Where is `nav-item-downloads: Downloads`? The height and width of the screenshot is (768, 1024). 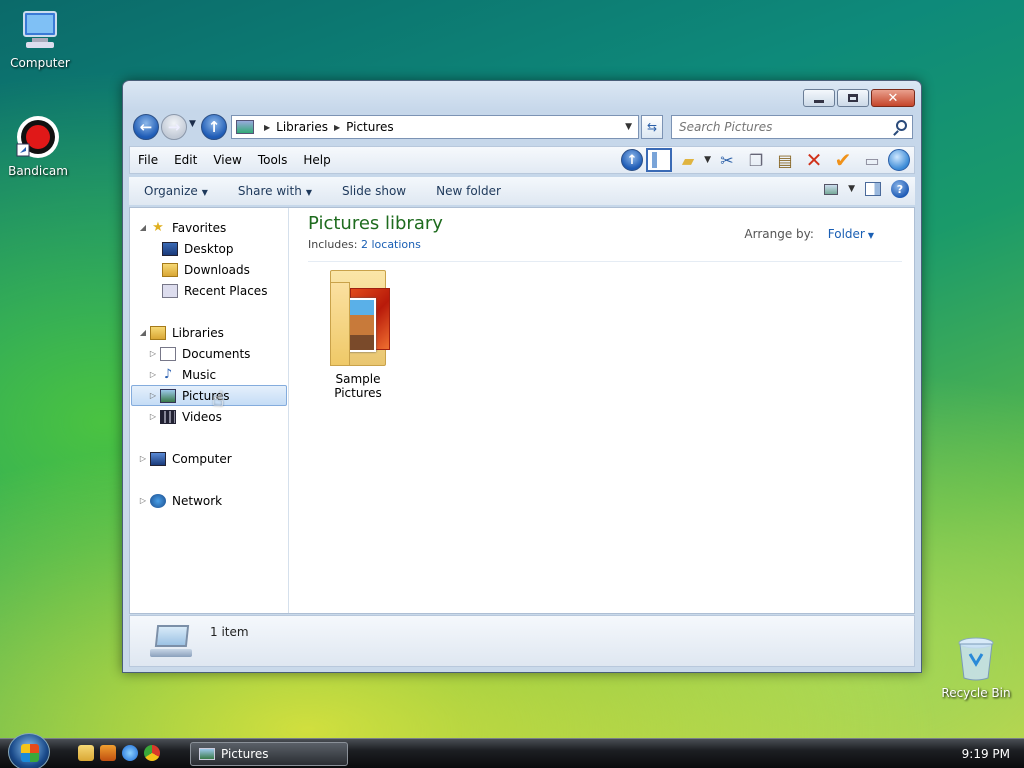 nav-item-downloads: Downloads is located at coordinates (200, 269).